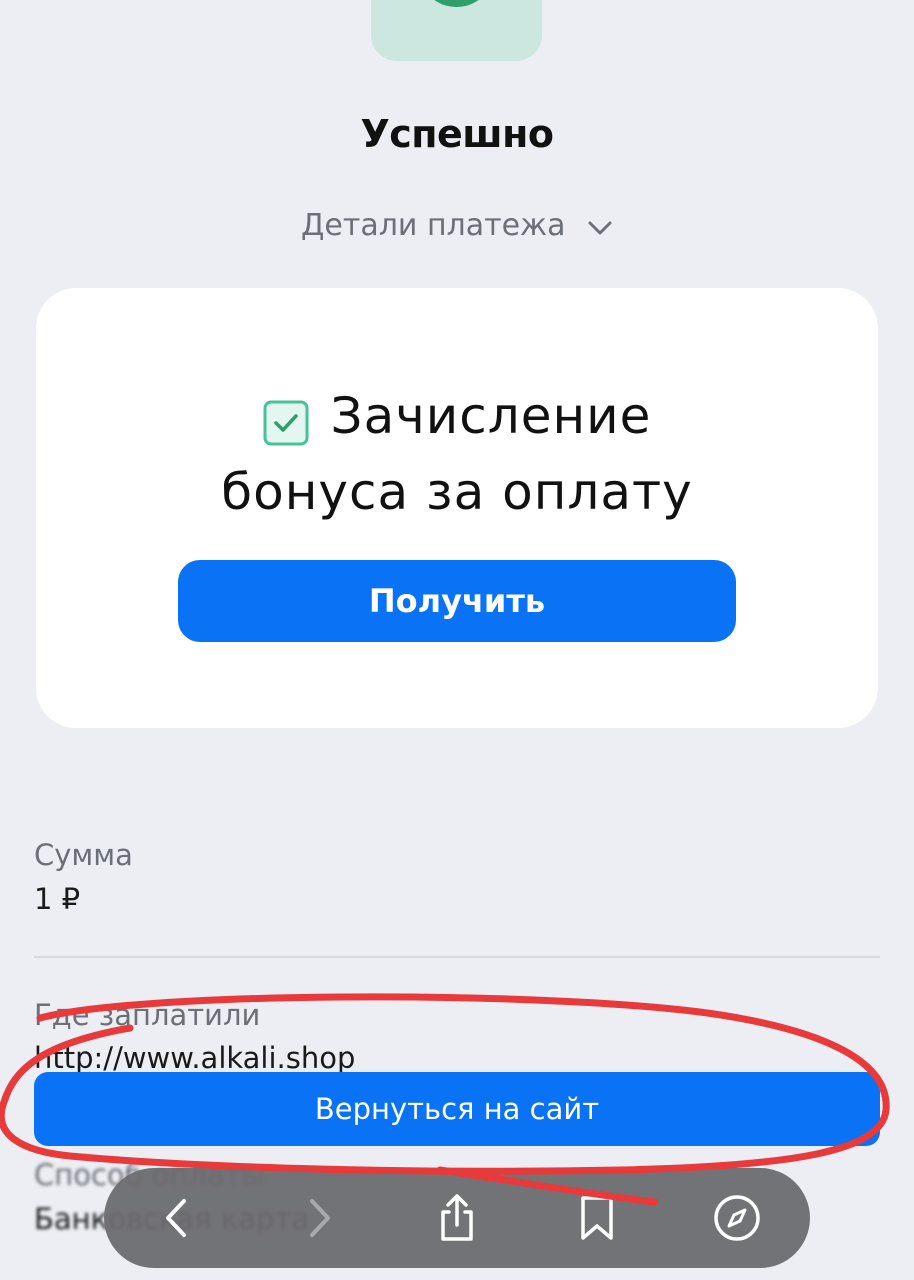 Image resolution: width=914 pixels, height=1280 pixels. Describe the element at coordinates (457, 454) in the screenshot. I see `bonus-text: Зачисление бонуса за оплату` at that location.